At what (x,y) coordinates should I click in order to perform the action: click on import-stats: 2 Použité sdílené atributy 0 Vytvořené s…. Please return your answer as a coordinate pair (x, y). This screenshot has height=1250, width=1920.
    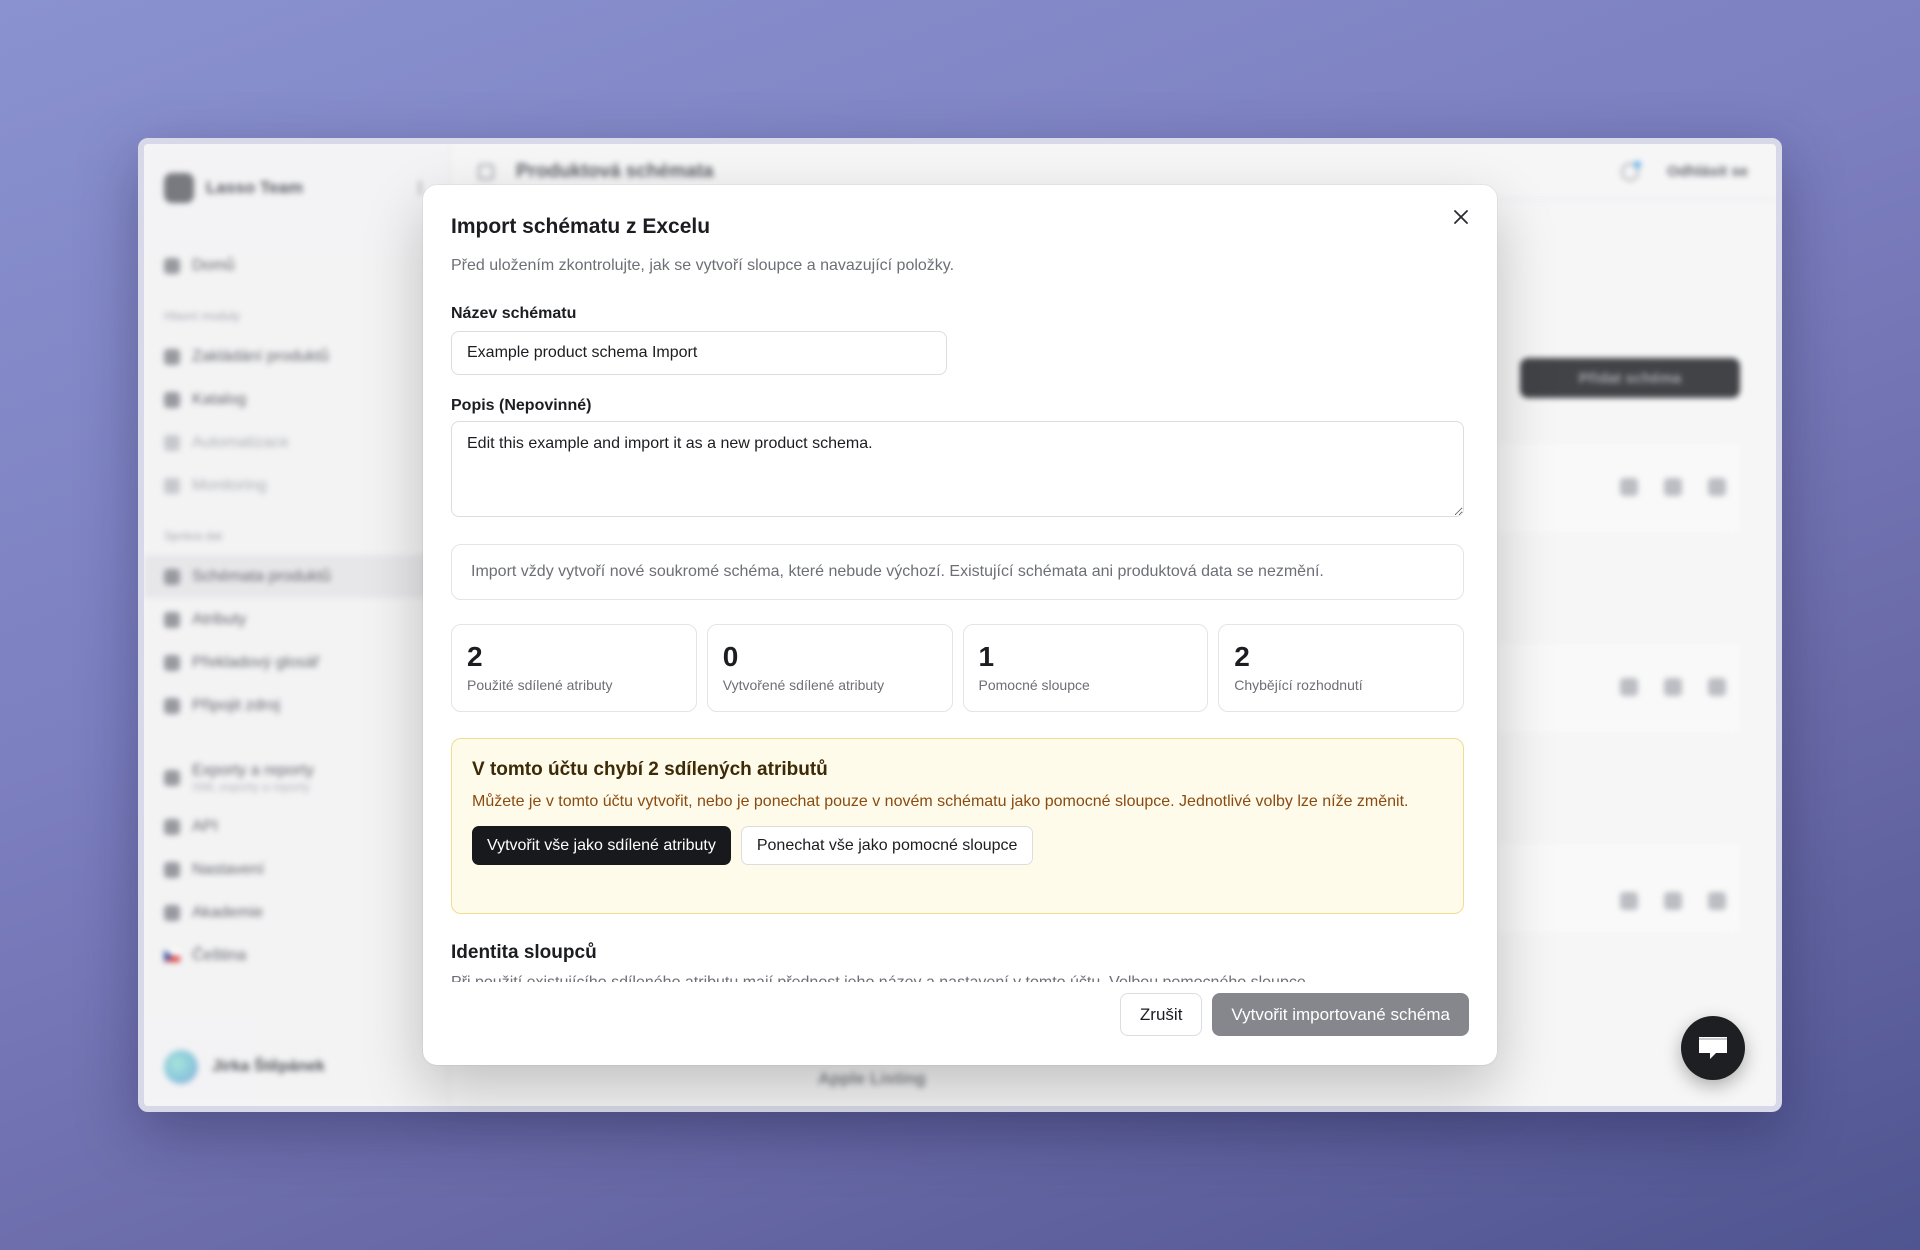
    Looking at the image, I should click on (957, 668).